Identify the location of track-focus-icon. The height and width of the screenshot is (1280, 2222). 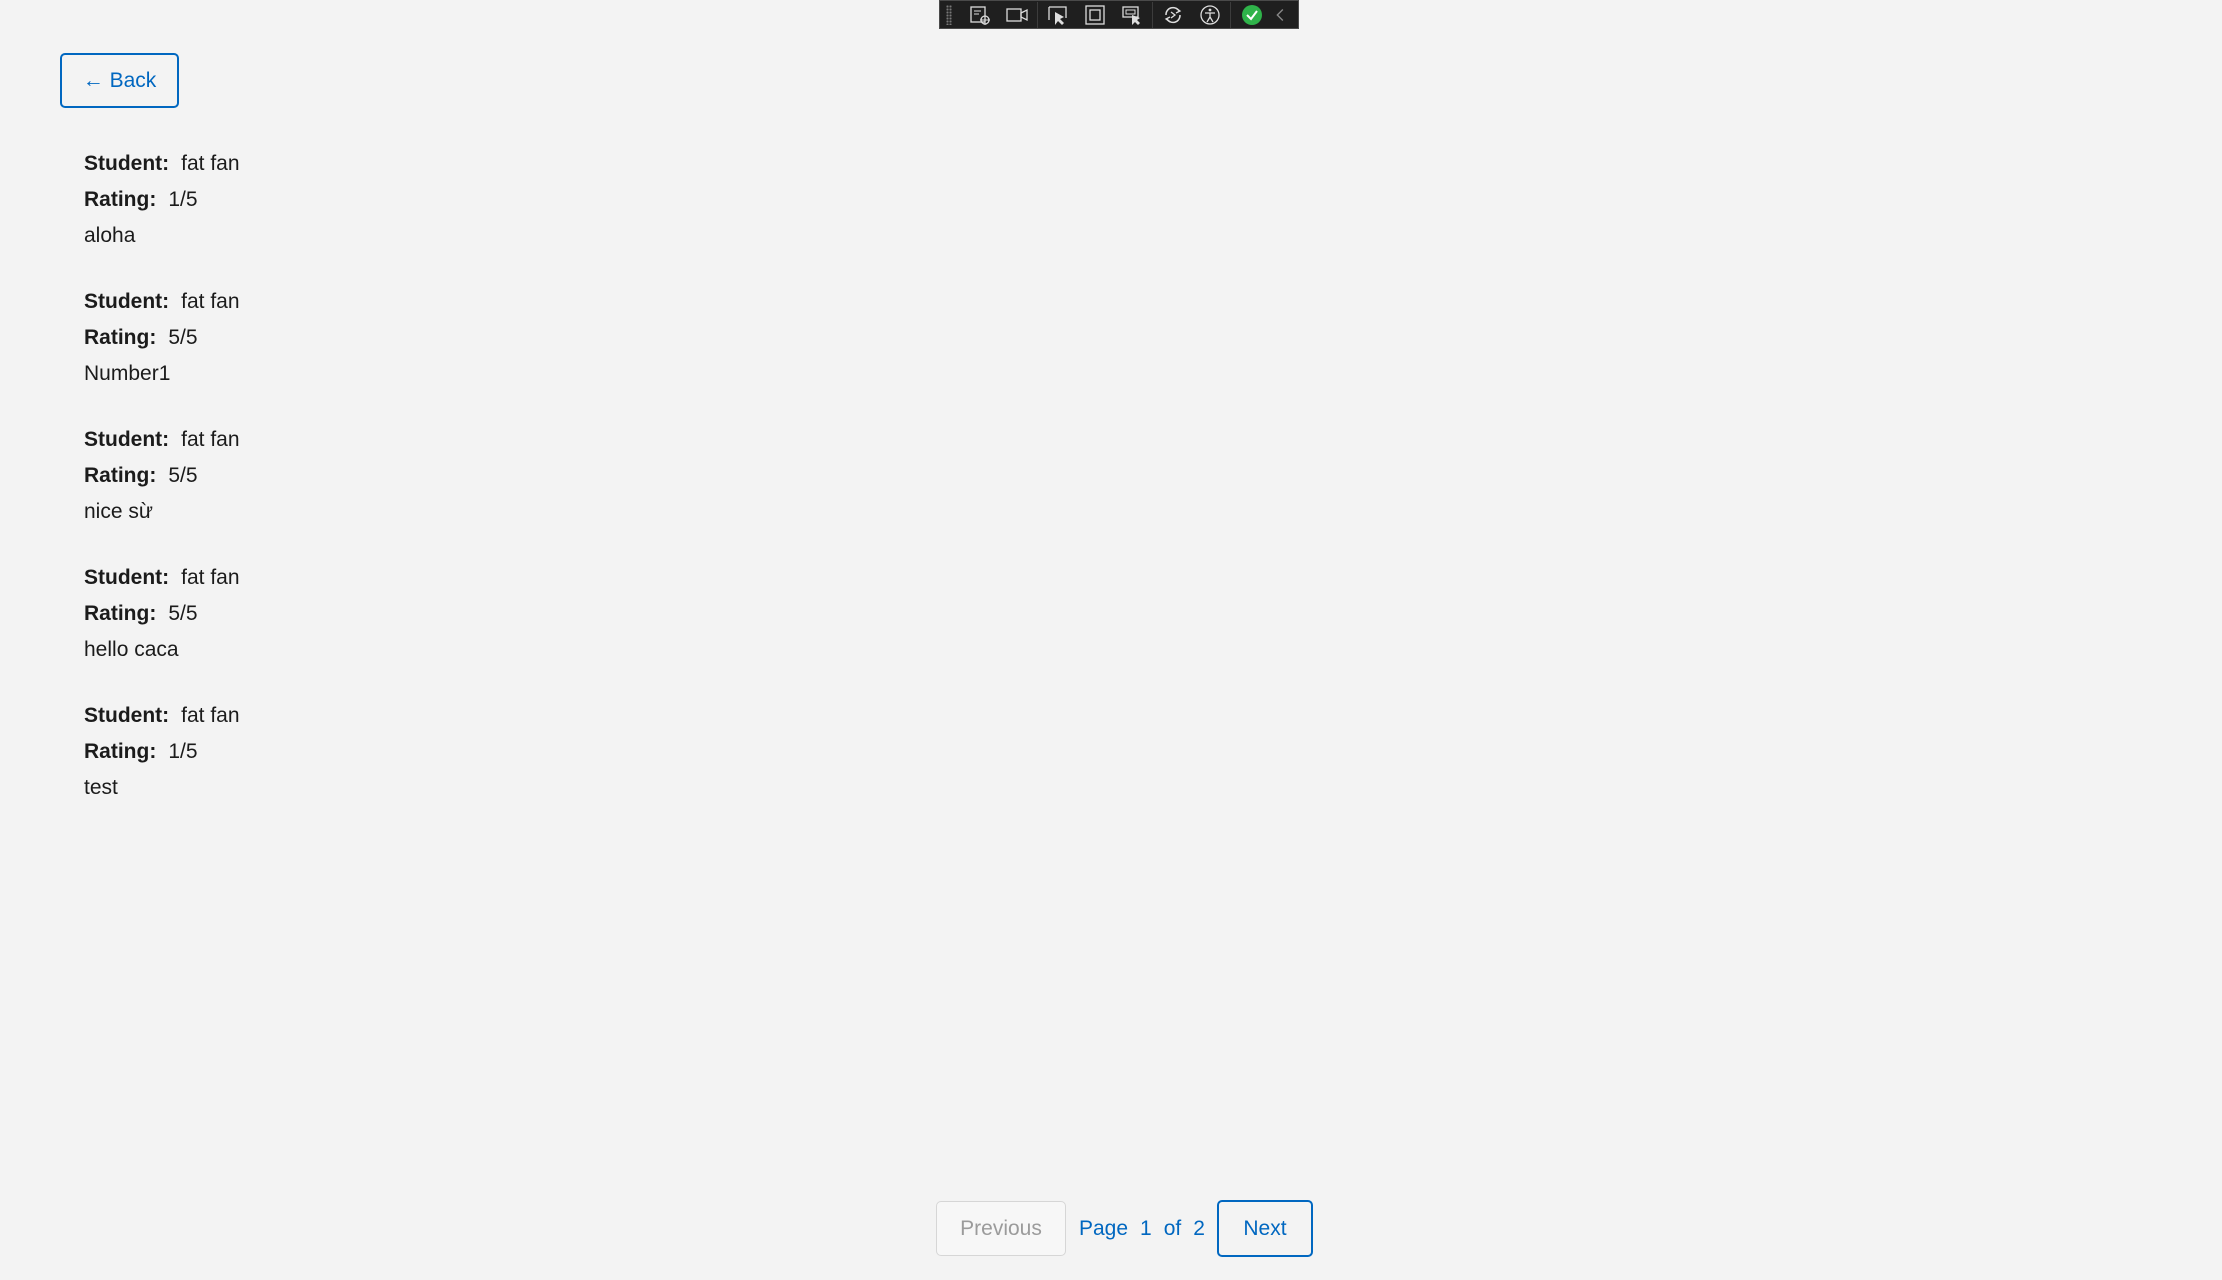
(1131, 15).